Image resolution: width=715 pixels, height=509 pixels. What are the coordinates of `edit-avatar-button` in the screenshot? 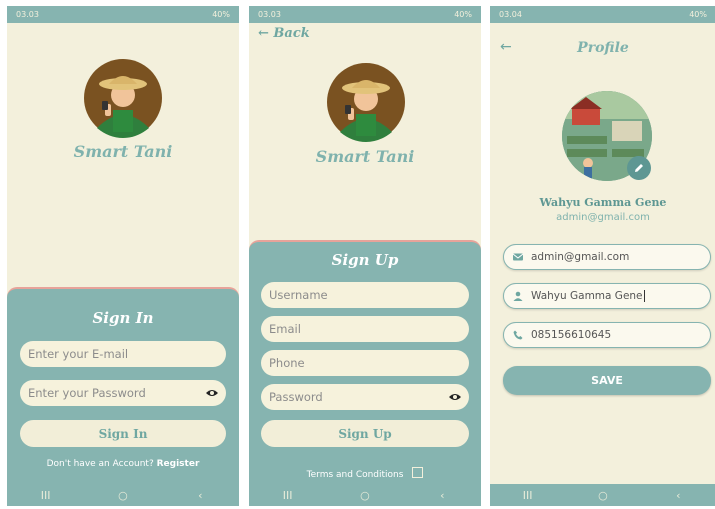 It's located at (639, 168).